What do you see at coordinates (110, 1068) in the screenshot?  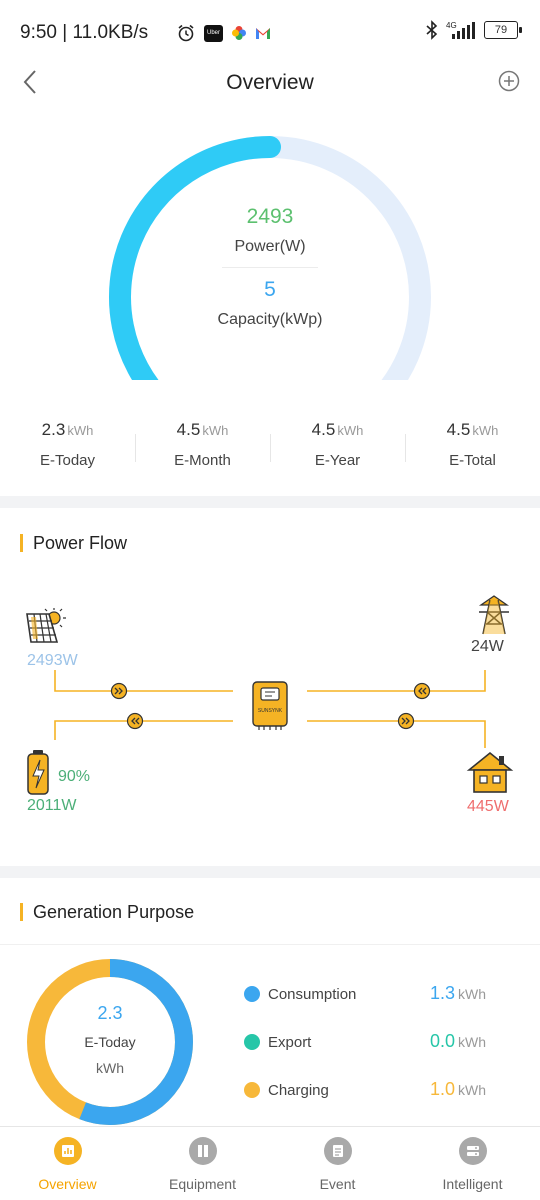 I see `donut-unit: kWh` at bounding box center [110, 1068].